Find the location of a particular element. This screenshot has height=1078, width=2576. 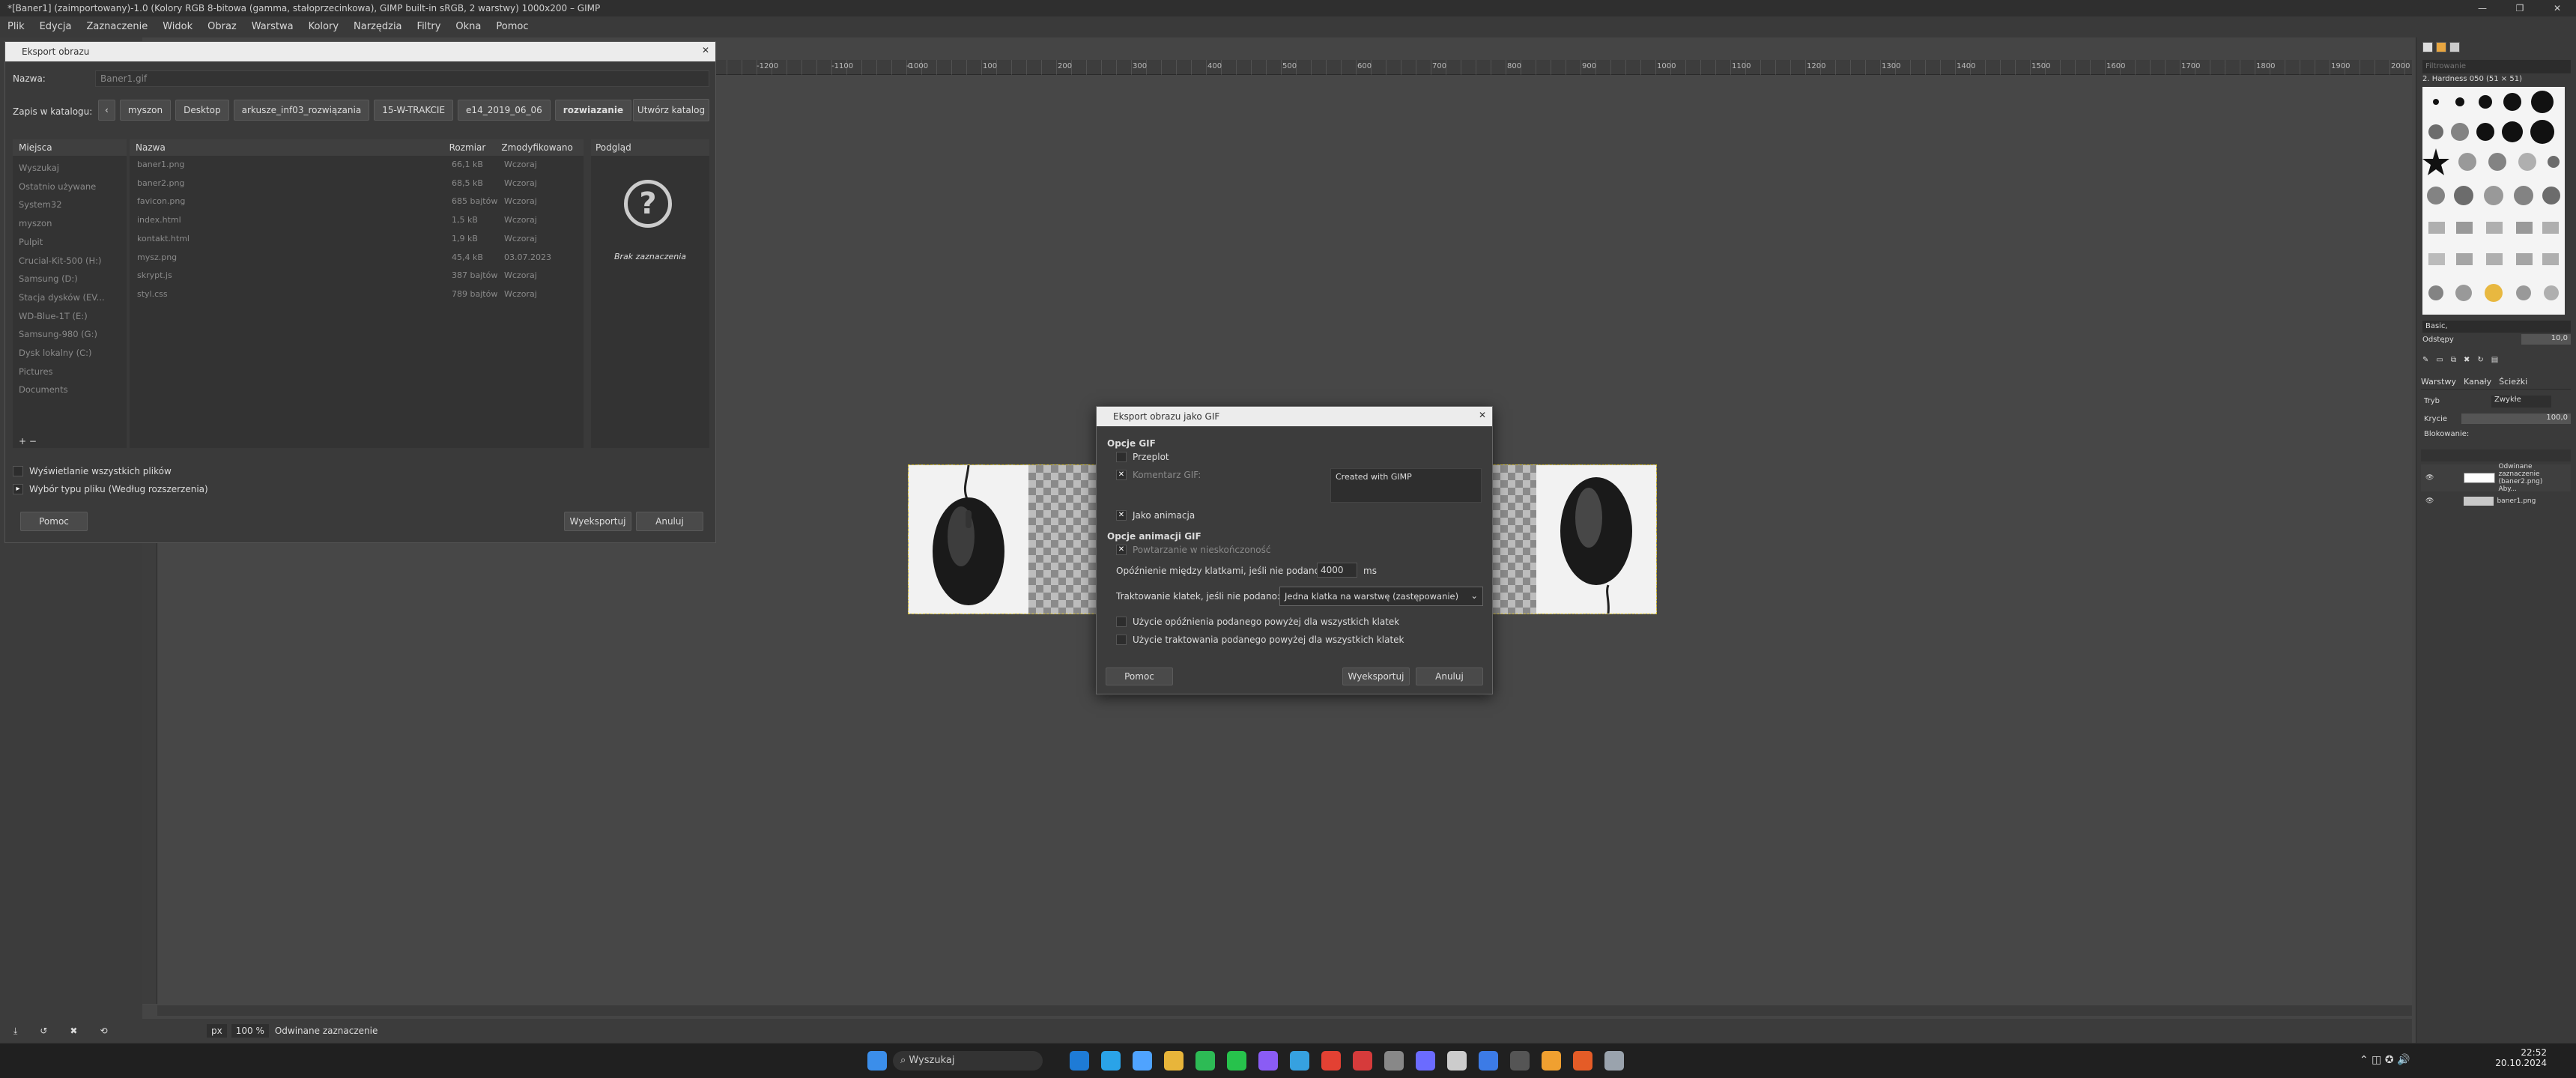

comment-textarea: Created with GIMP is located at coordinates (1406, 485).